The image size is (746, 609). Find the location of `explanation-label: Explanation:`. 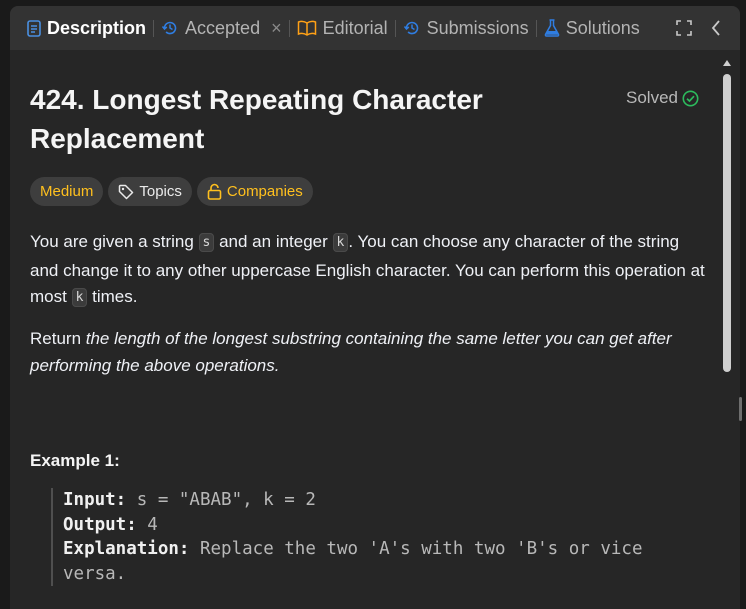

explanation-label: Explanation: is located at coordinates (126, 549).